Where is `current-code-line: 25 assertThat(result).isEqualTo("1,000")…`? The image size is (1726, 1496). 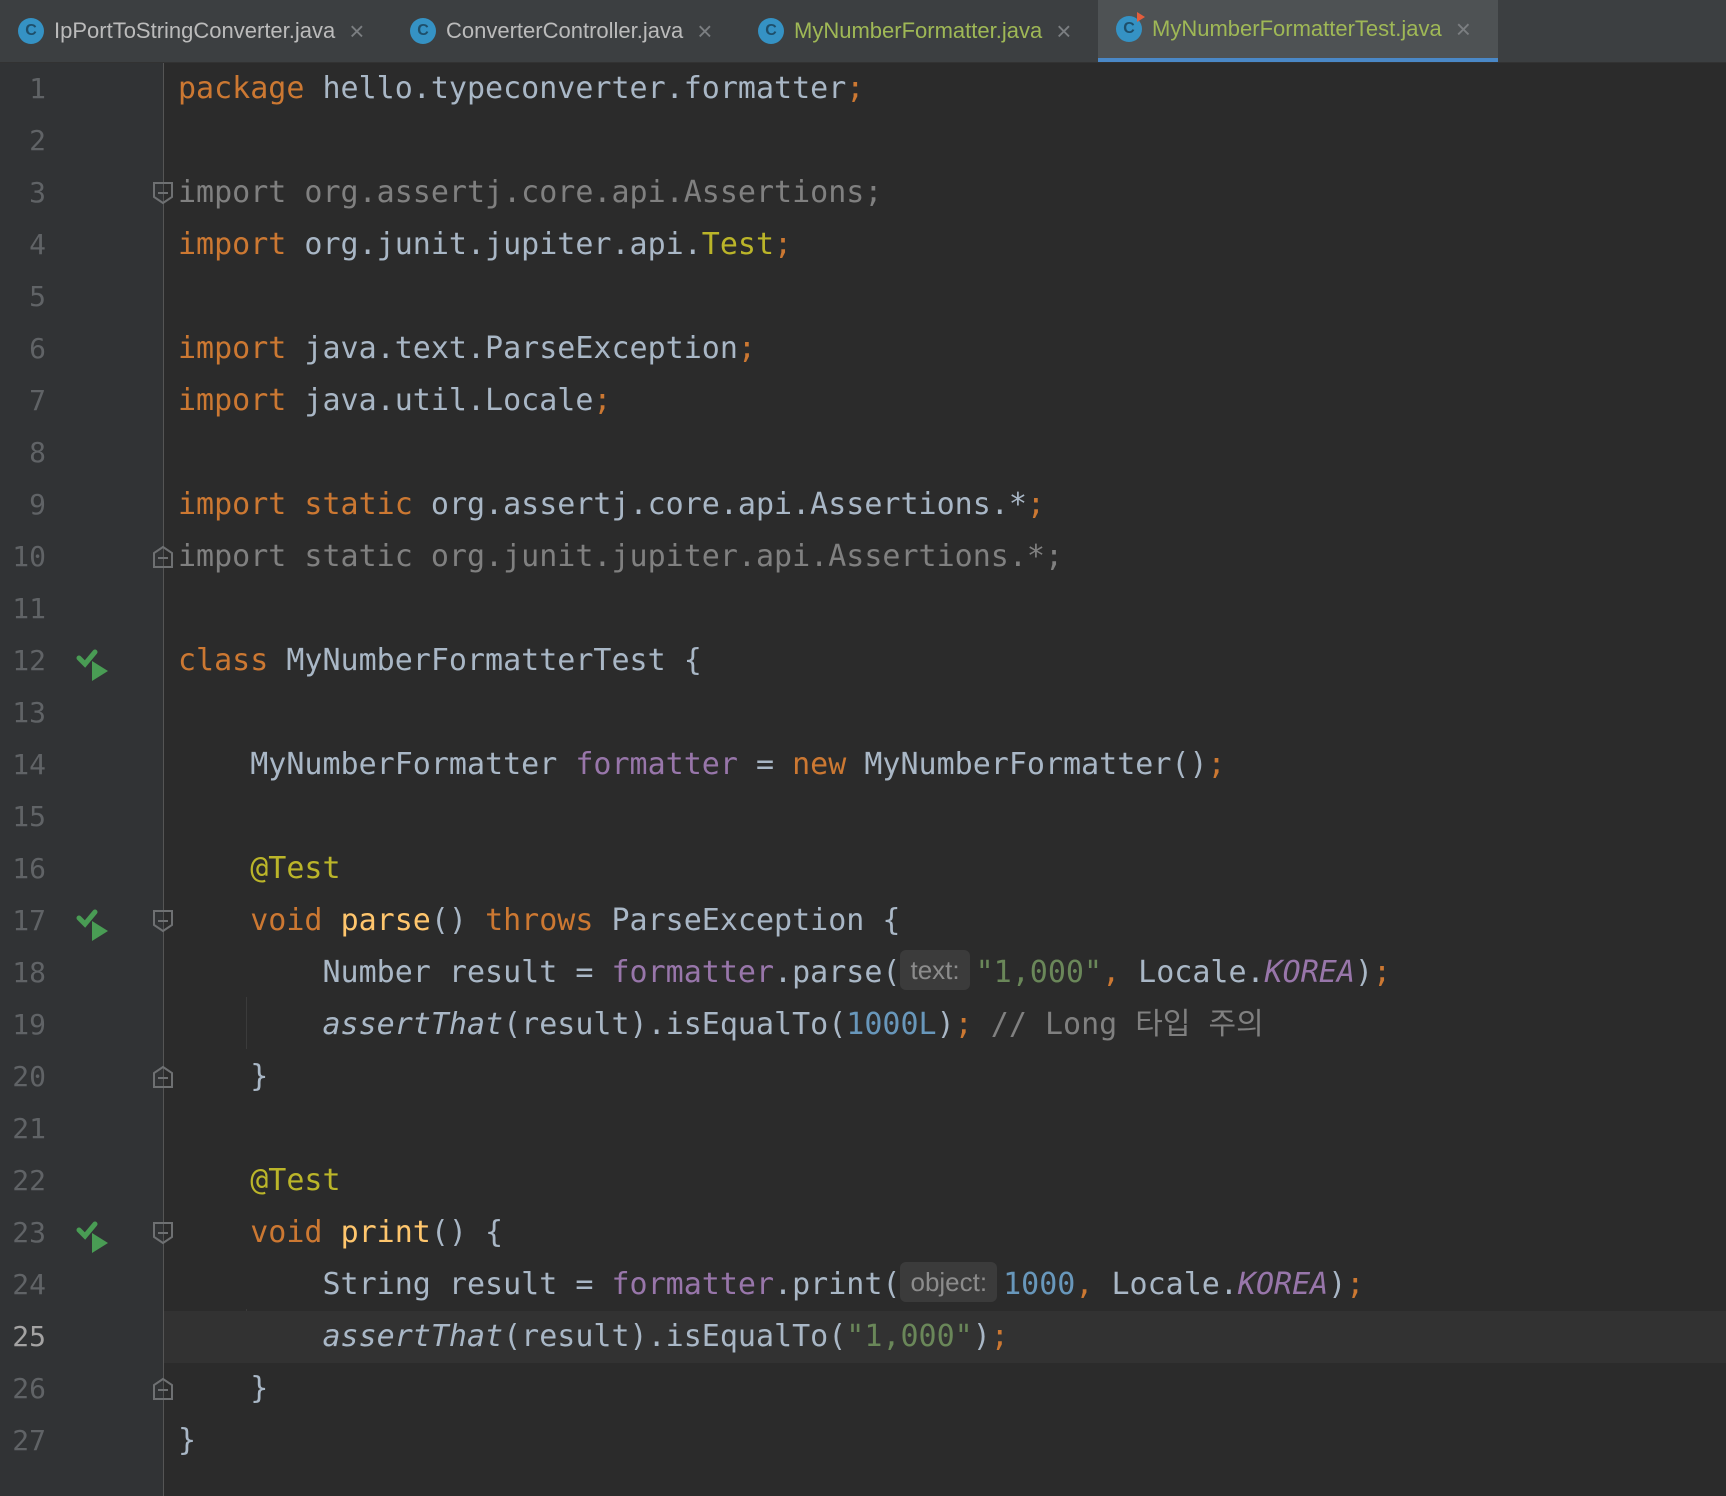 current-code-line: 25 assertThat(result).isEqualTo("1,000")… is located at coordinates (863, 1337).